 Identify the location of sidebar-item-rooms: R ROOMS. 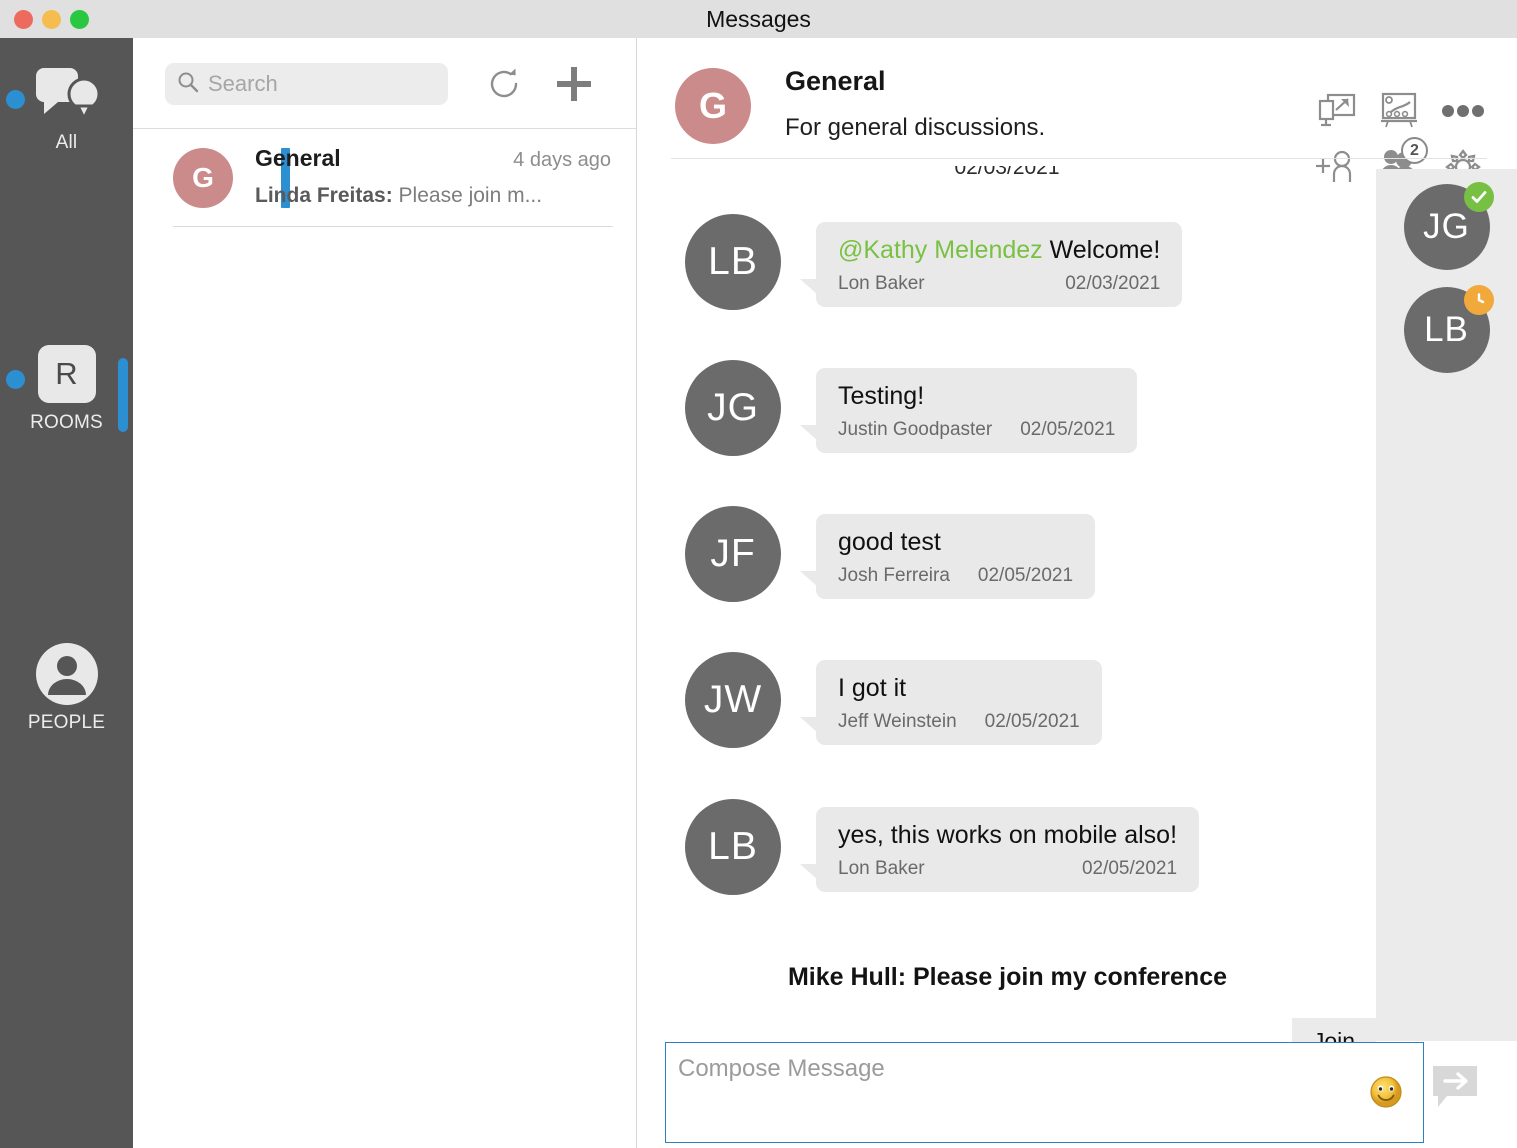
(66, 388).